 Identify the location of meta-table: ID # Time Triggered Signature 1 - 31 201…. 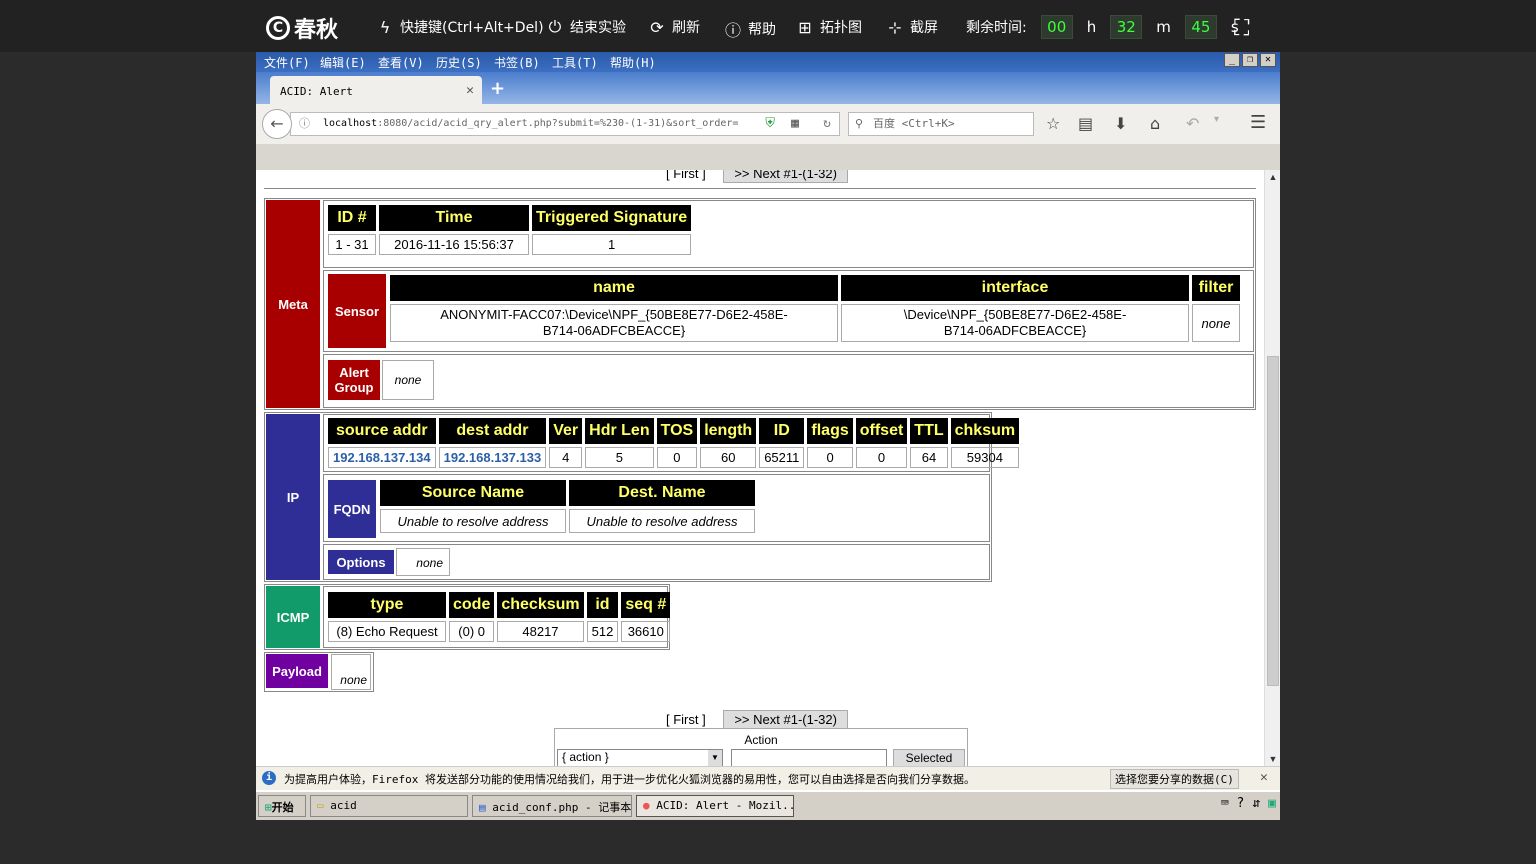
(509, 230).